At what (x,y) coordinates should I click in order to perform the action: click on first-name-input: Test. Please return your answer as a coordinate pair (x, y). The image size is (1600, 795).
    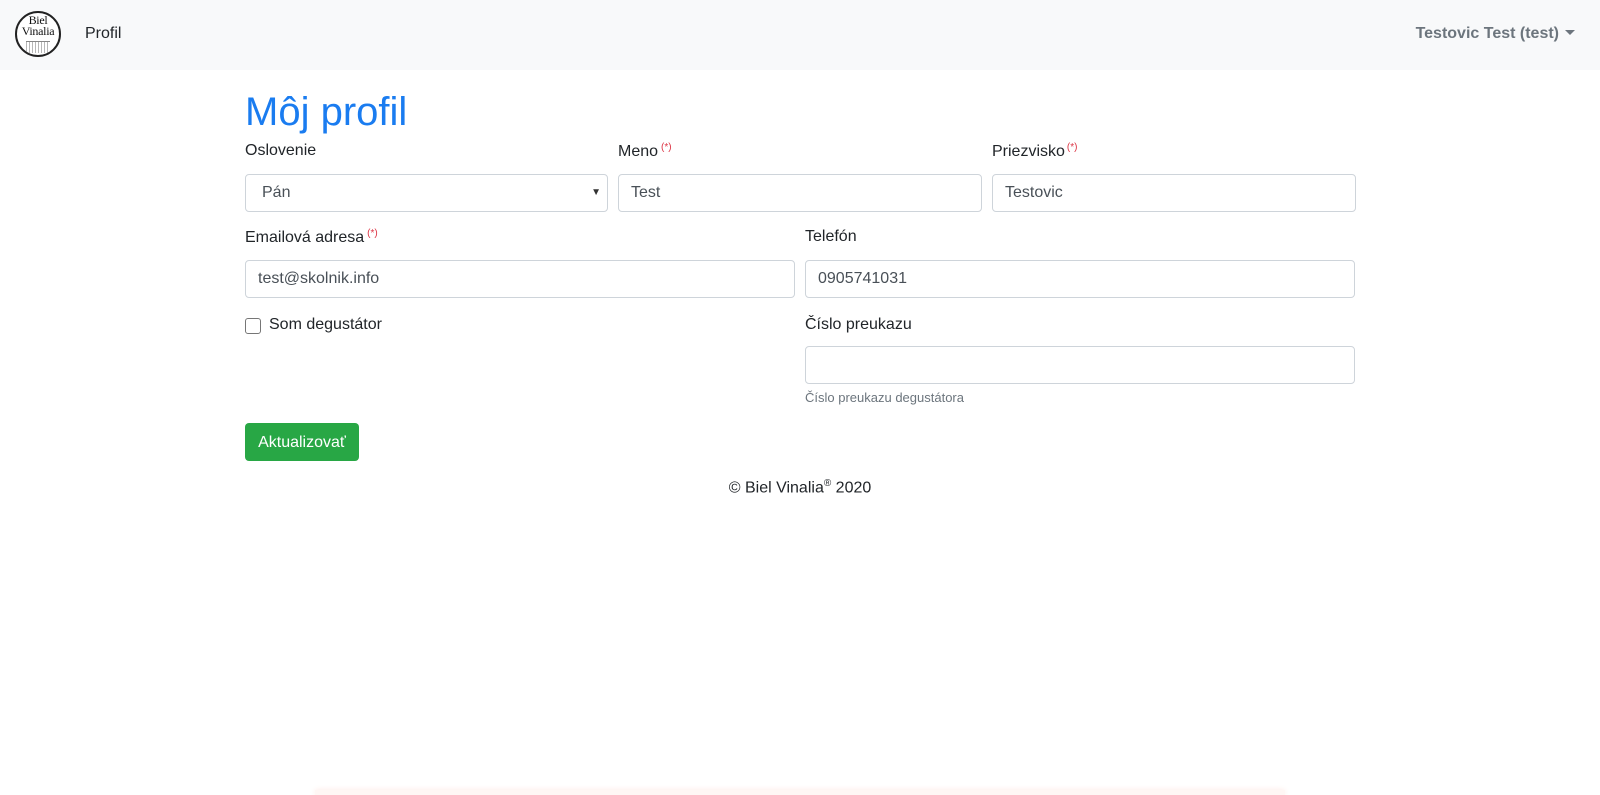
    Looking at the image, I should click on (800, 193).